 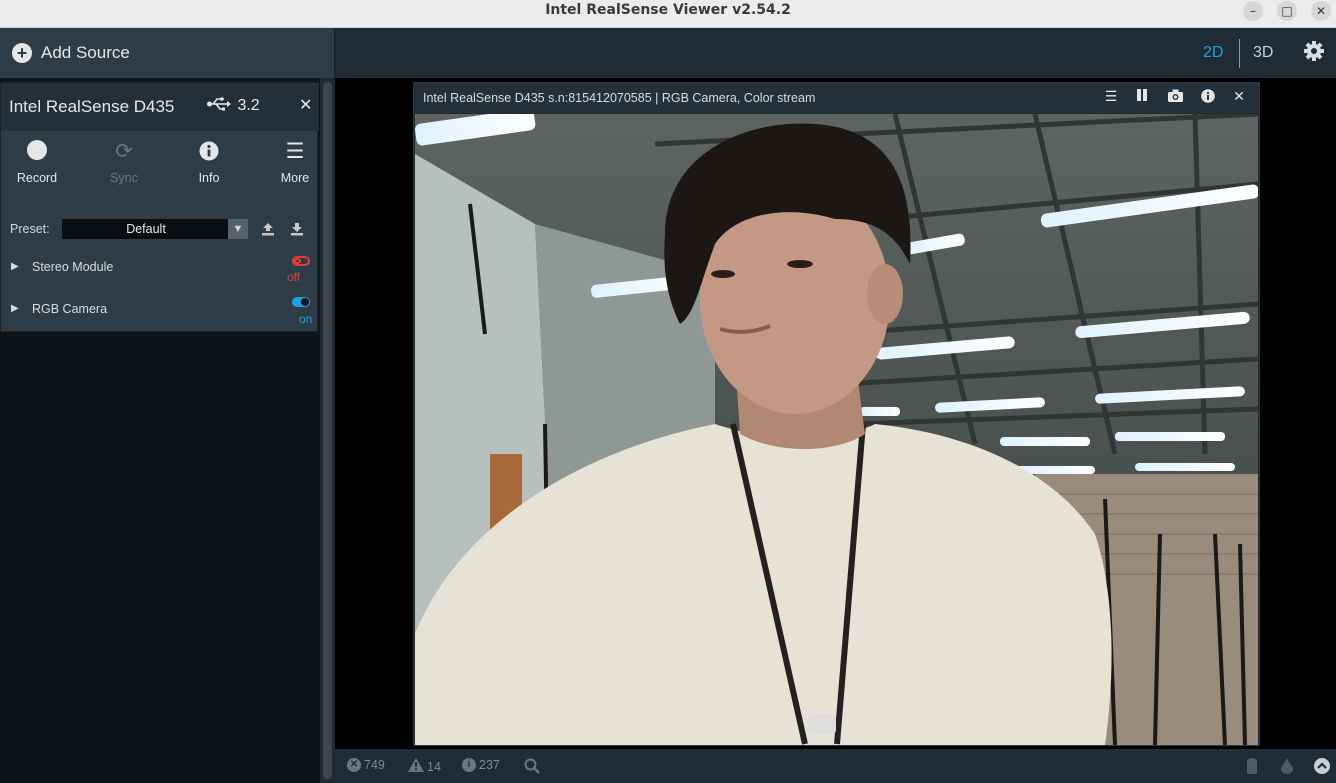 What do you see at coordinates (37, 178) in the screenshot?
I see `record-label: Record` at bounding box center [37, 178].